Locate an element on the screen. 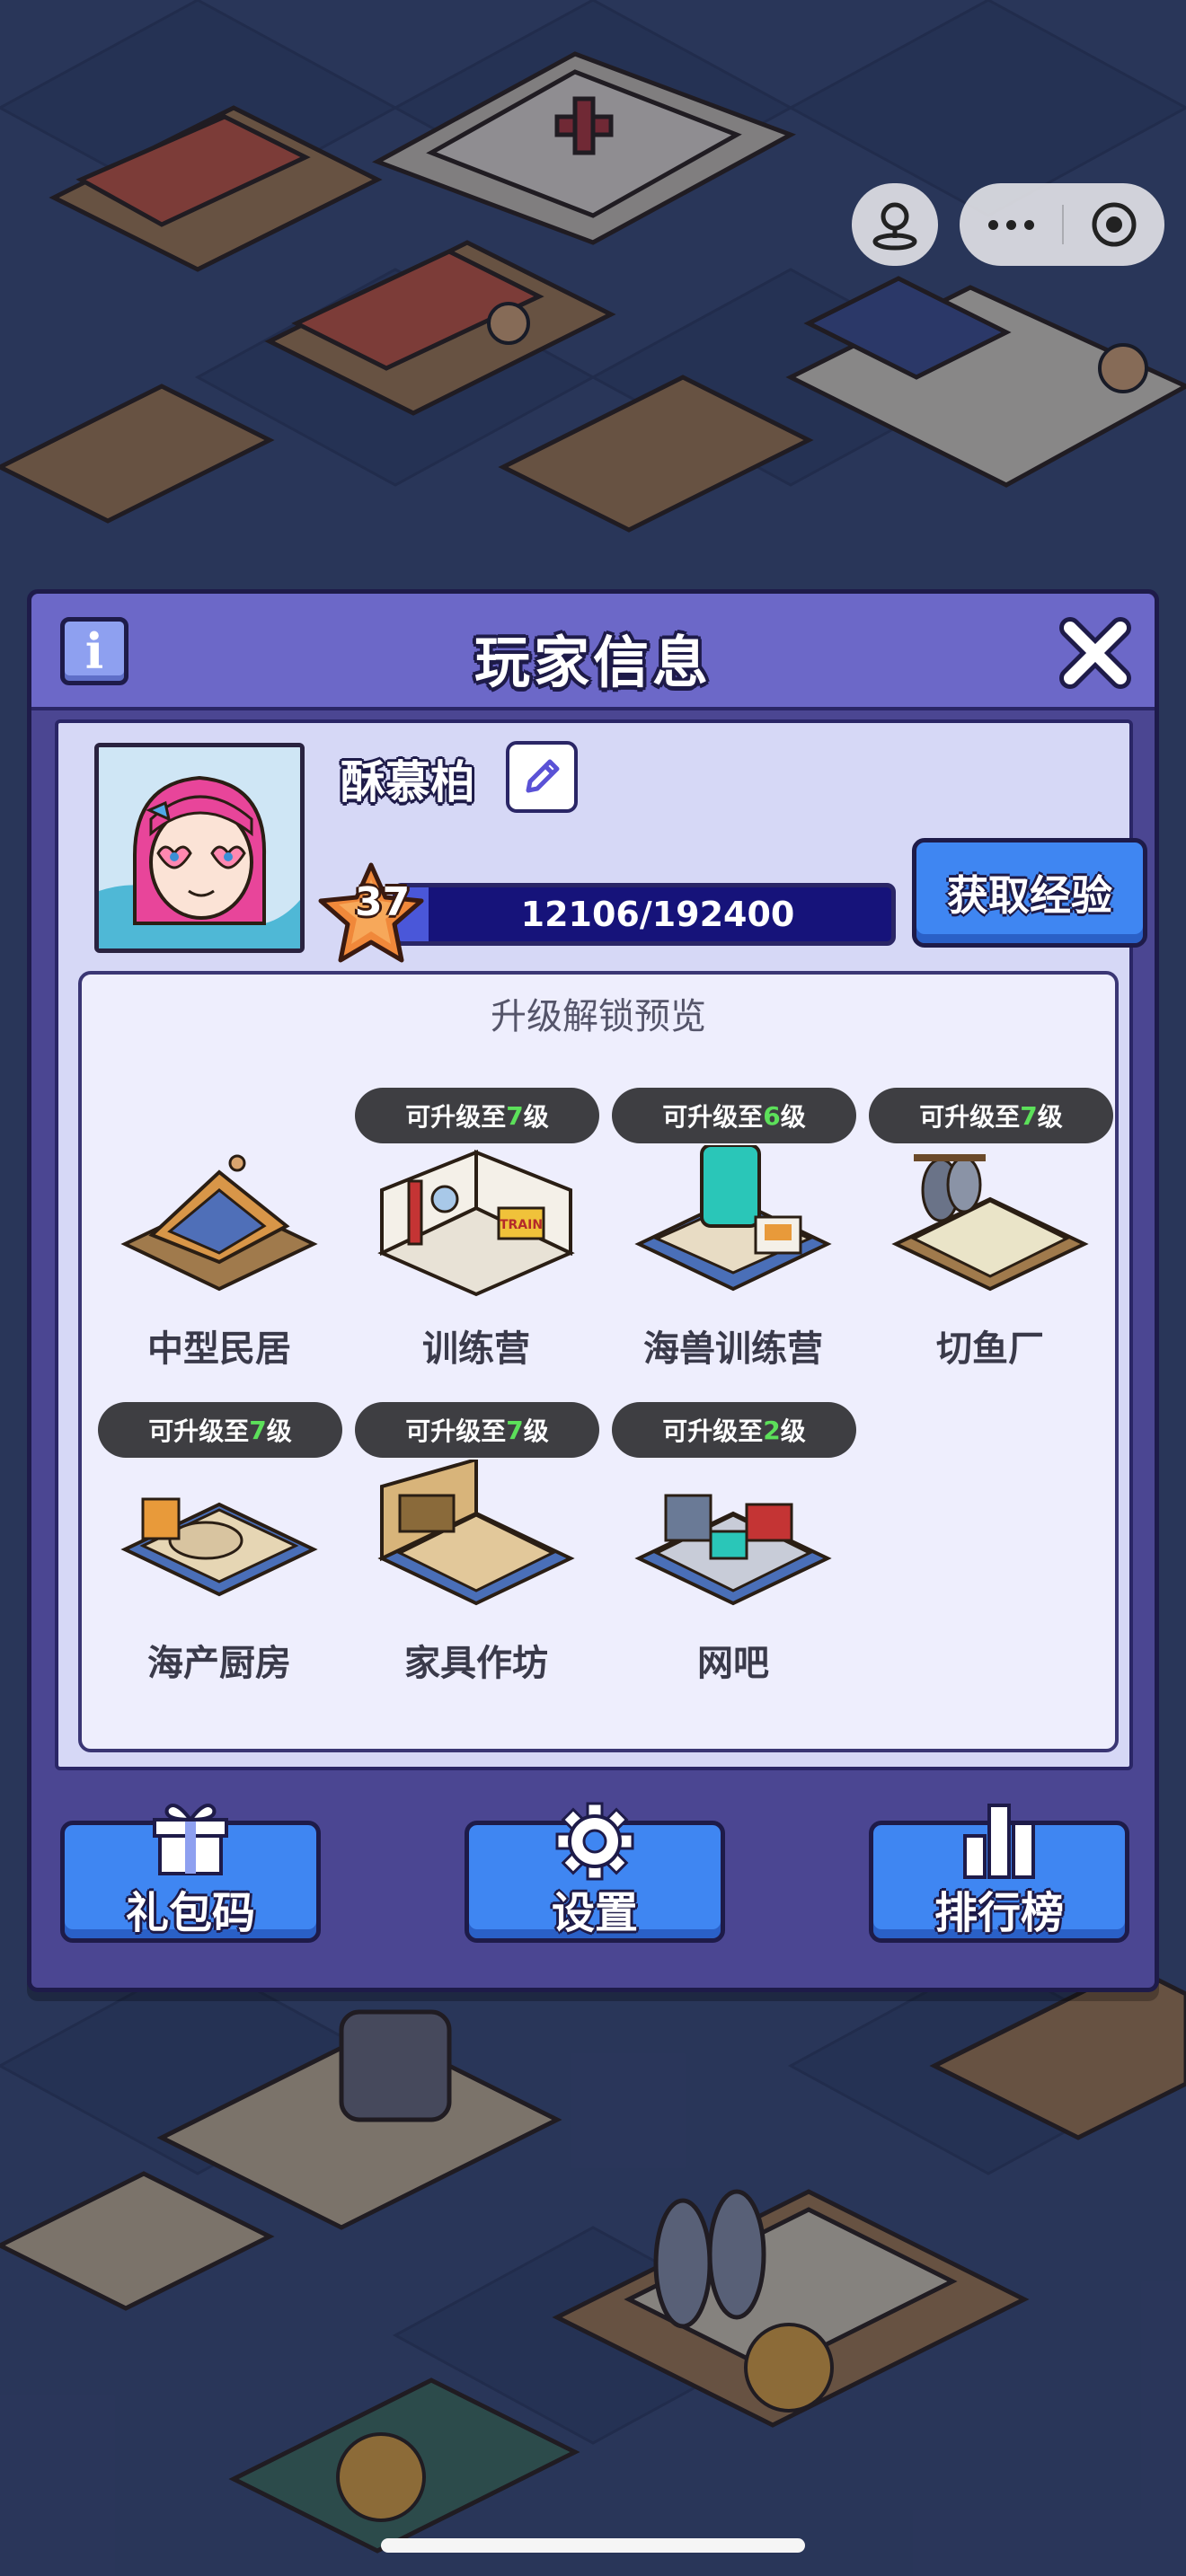 This screenshot has width=1186, height=2576. building-card: 可升级至 6 级 海兽训练营 is located at coordinates (734, 1251).